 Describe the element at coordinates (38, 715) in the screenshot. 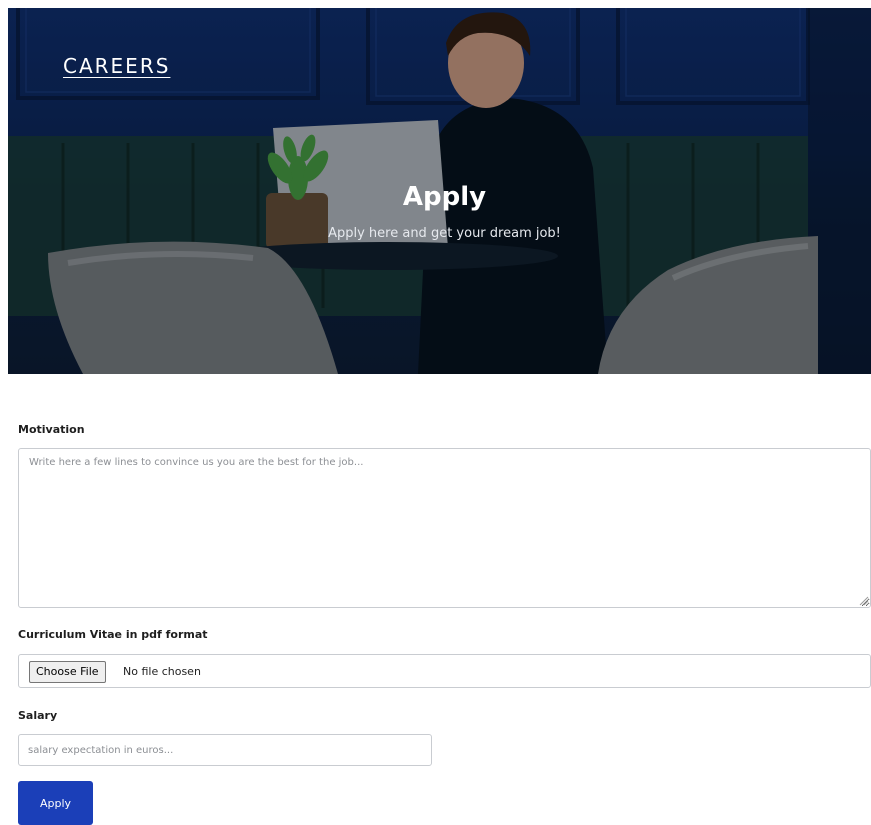

I see `salary-label: Salary` at that location.